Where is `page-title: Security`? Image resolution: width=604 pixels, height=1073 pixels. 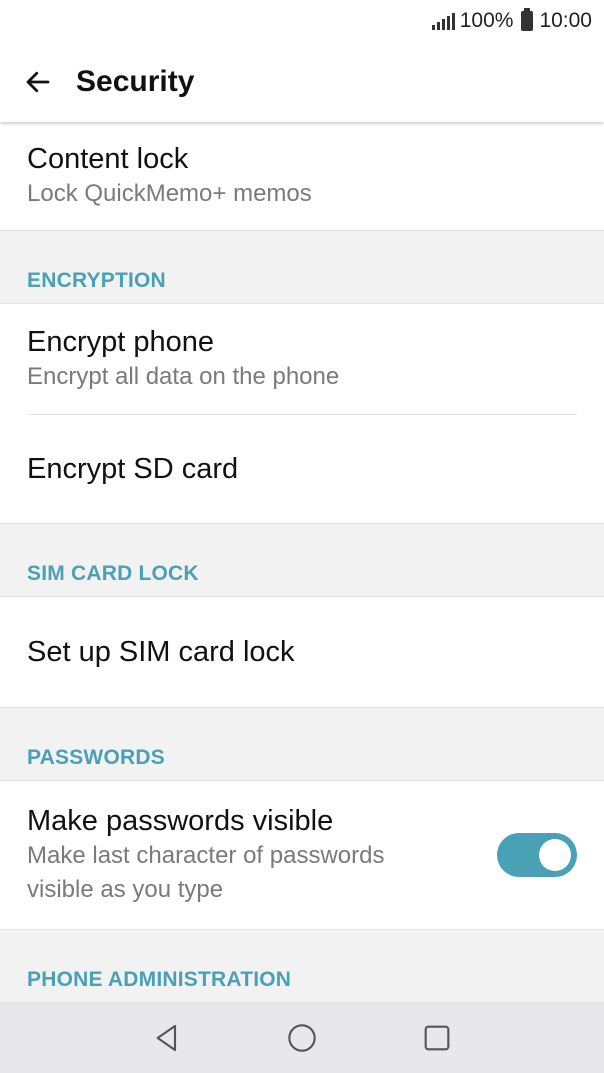 page-title: Security is located at coordinates (135, 81).